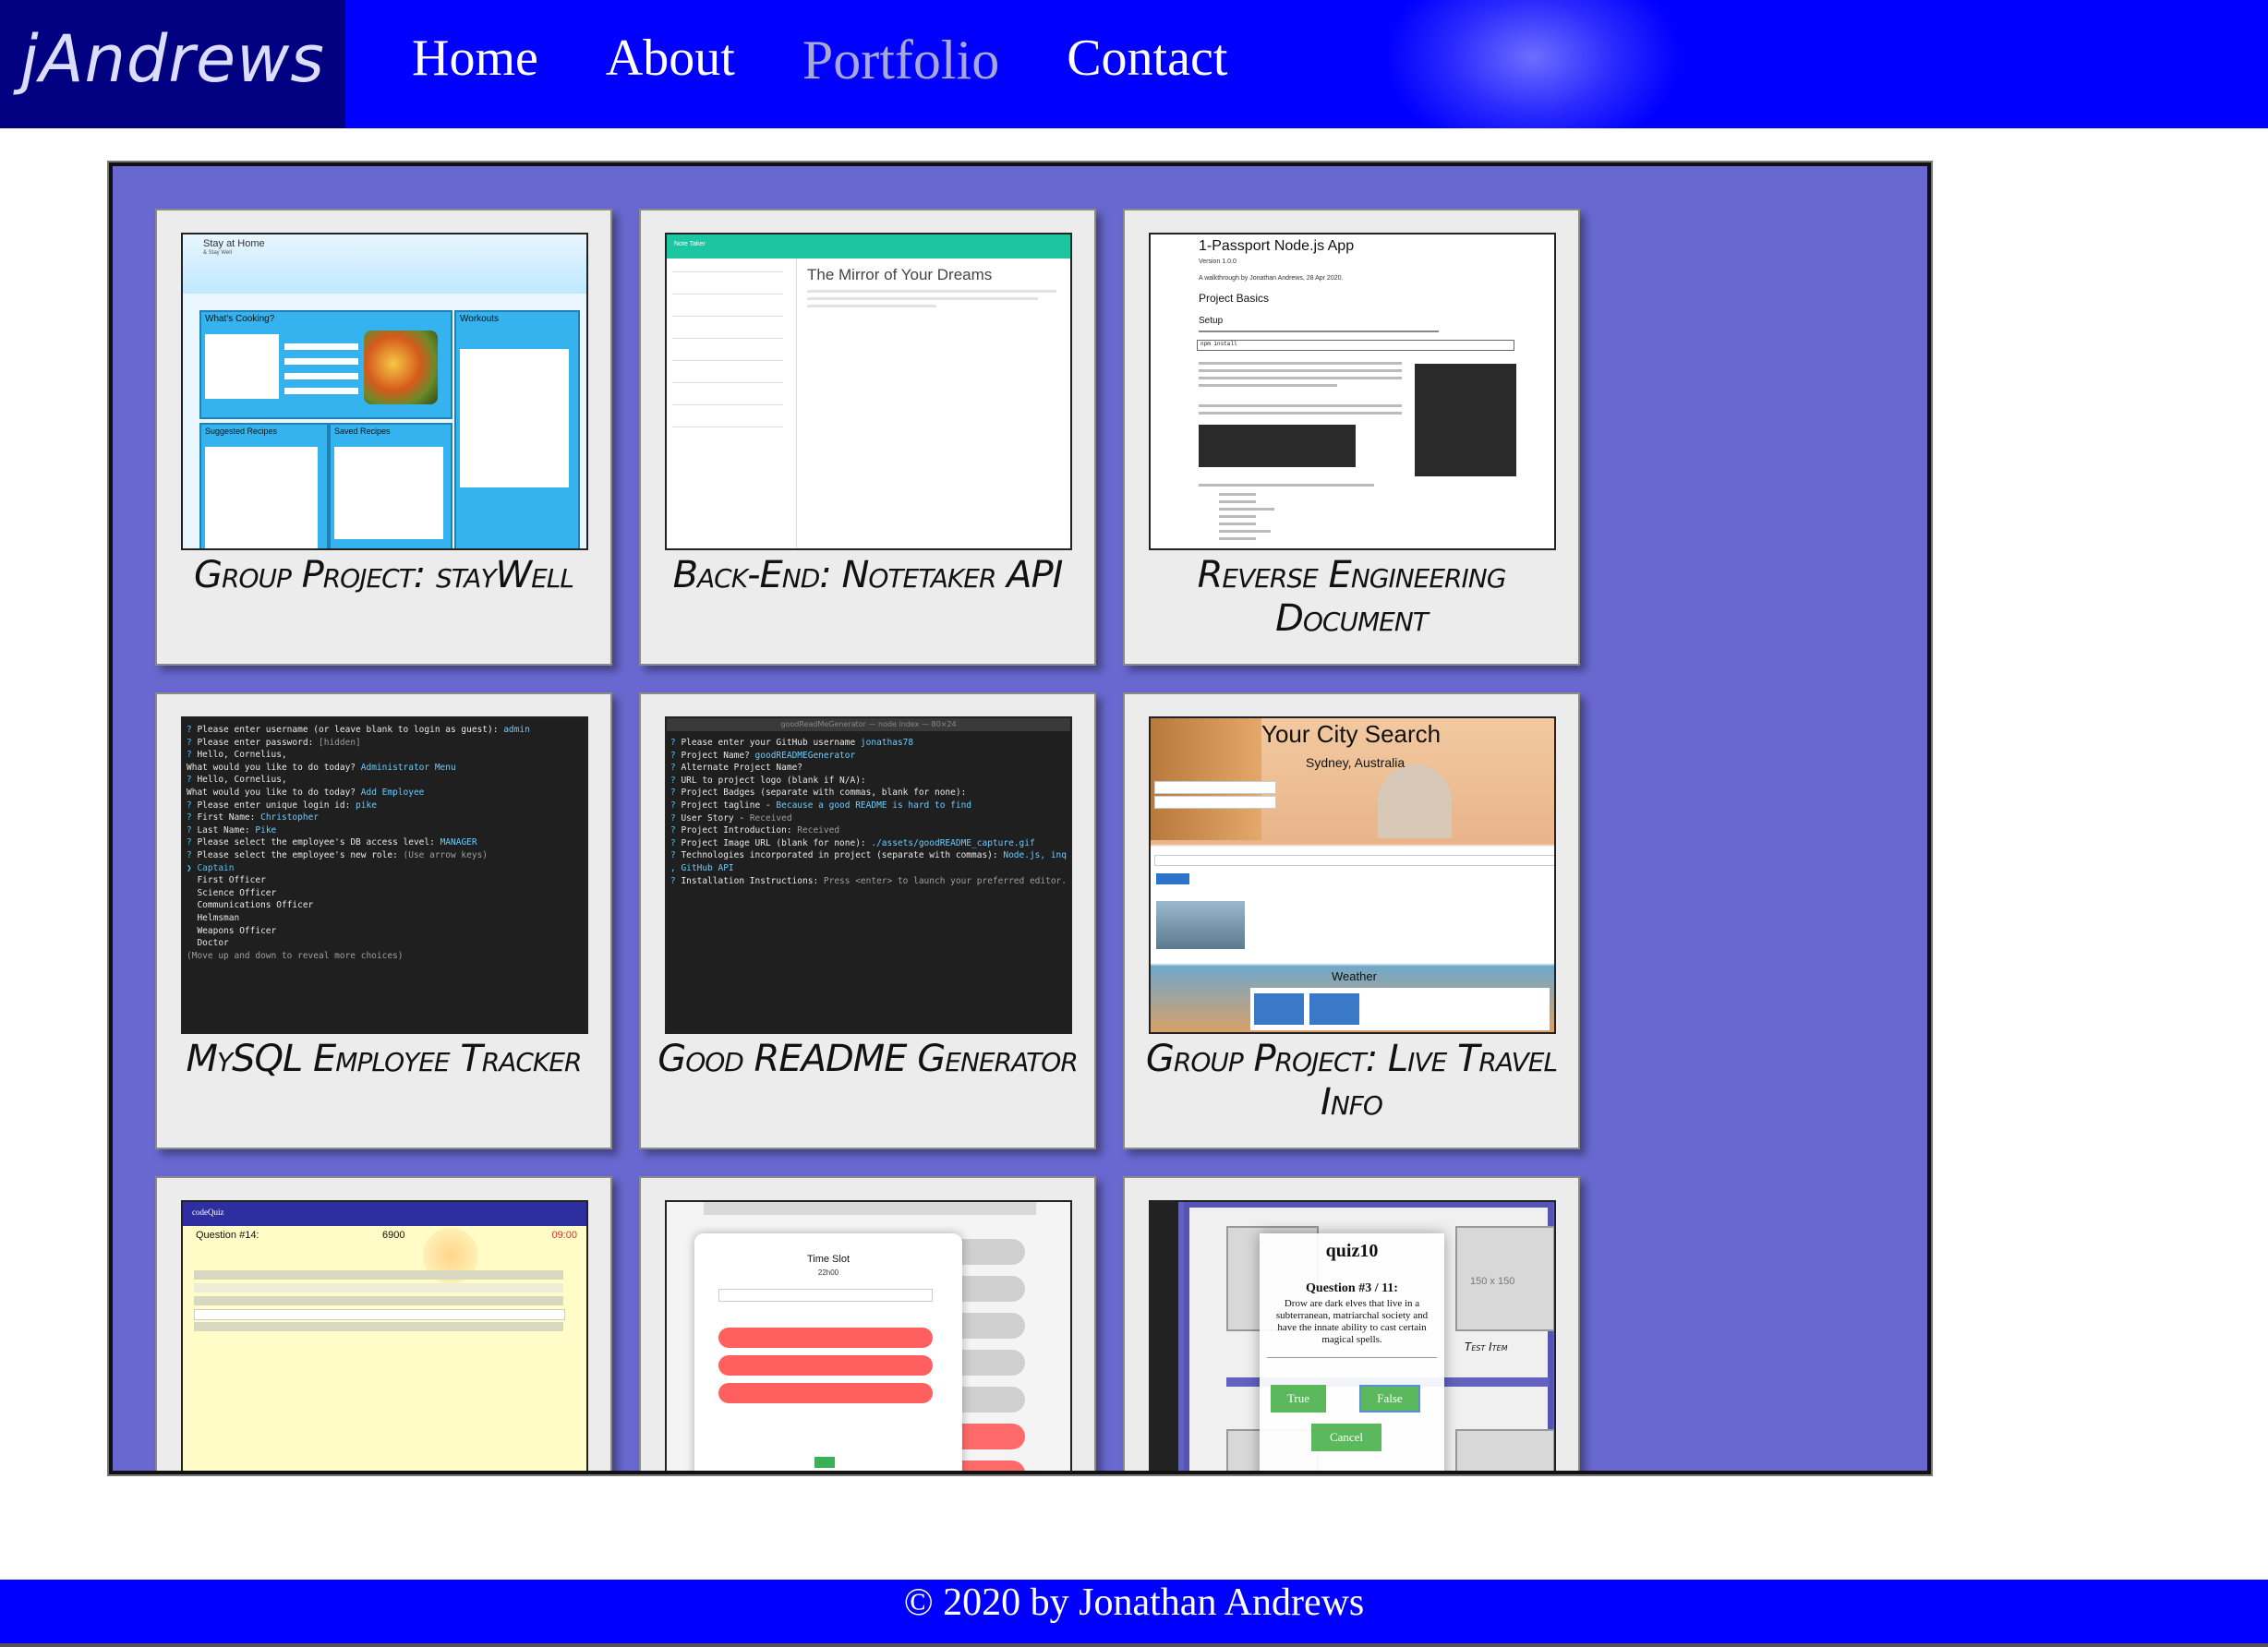  What do you see at coordinates (475, 58) in the screenshot?
I see `nav-home: Home` at bounding box center [475, 58].